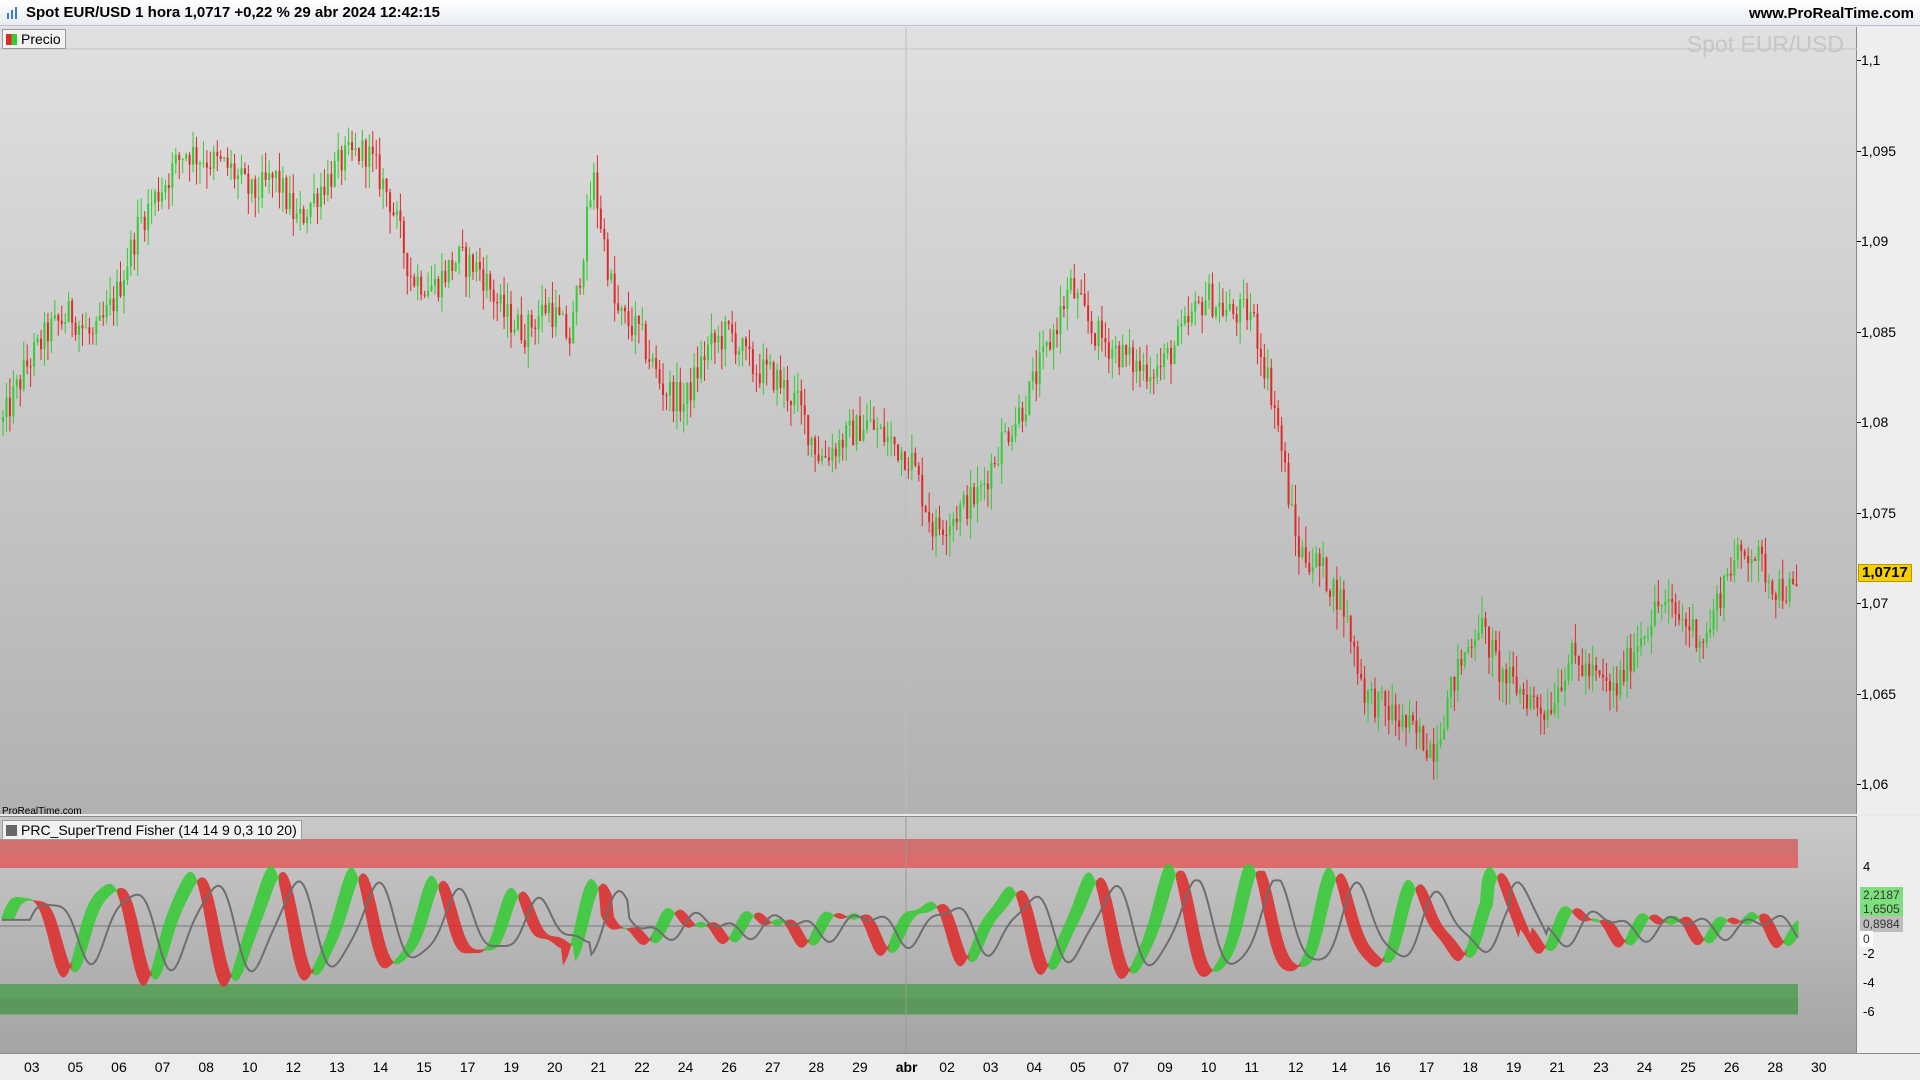  I want to click on indicator-value-tag: 1,6505, so click(1881, 909).